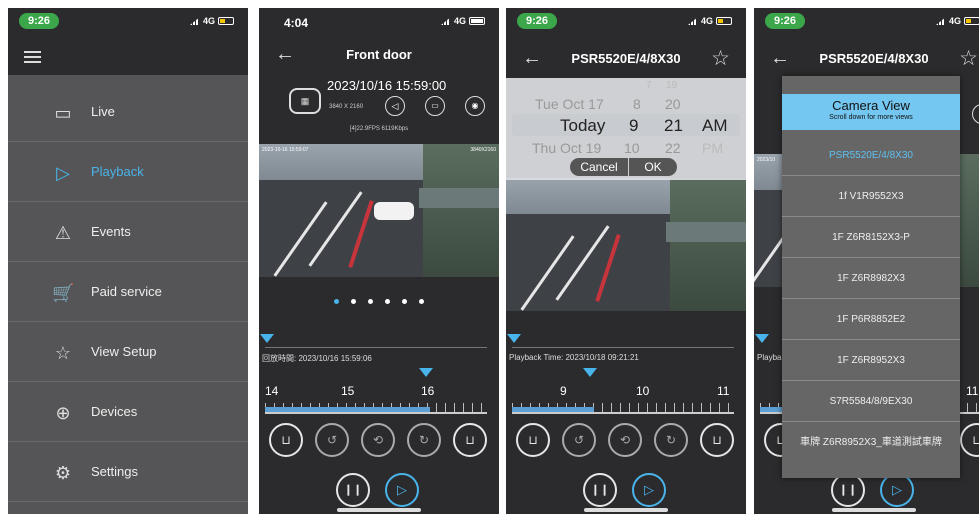 Image resolution: width=979 pixels, height=517 pixels. Describe the element at coordinates (871, 112) in the screenshot. I see `dropdown-header: Camera View Scroll down for more views` at that location.